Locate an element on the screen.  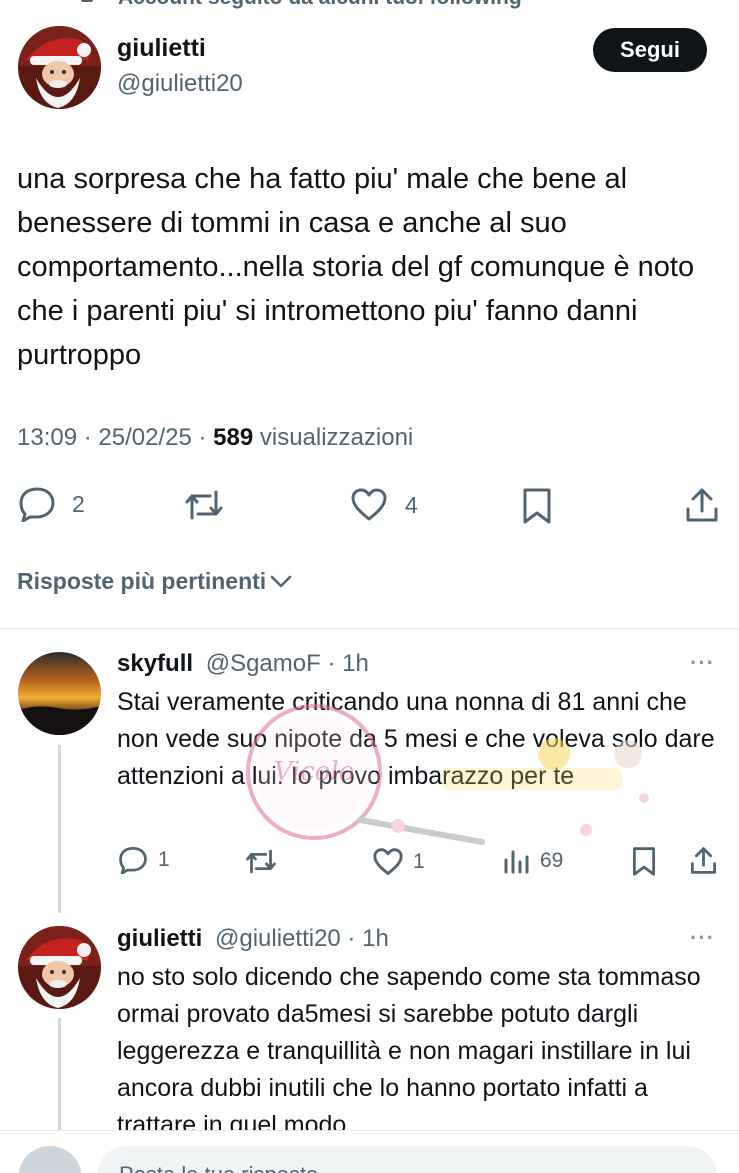
reply-avatar-giulietti is located at coordinates (59, 967).